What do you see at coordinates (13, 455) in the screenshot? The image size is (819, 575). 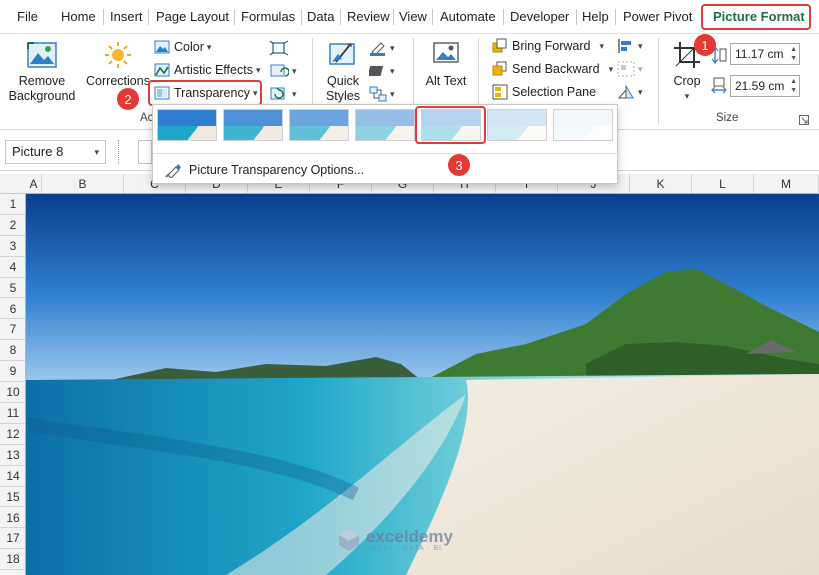 I see `row-header: 13` at bounding box center [13, 455].